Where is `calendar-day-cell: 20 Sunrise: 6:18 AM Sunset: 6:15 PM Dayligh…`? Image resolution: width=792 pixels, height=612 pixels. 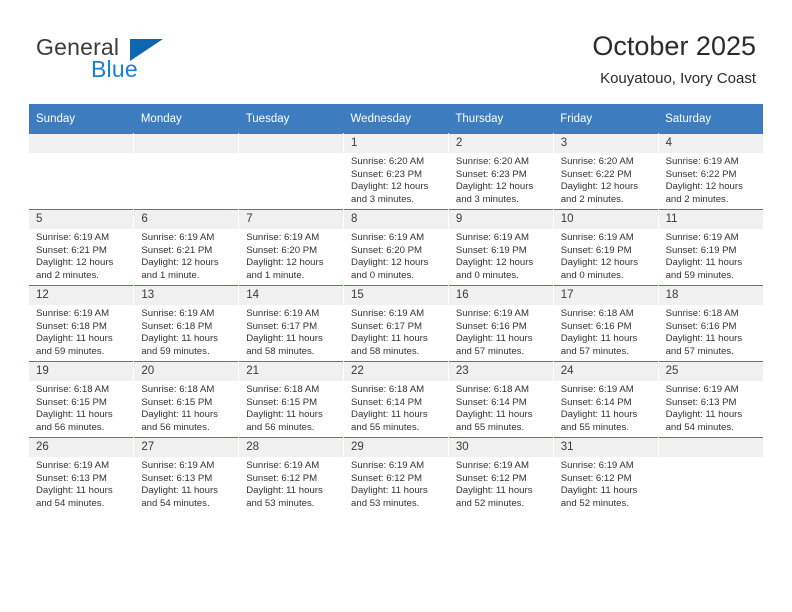
calendar-day-cell: 20 Sunrise: 6:18 AM Sunset: 6:15 PM Dayligh… is located at coordinates (186, 399).